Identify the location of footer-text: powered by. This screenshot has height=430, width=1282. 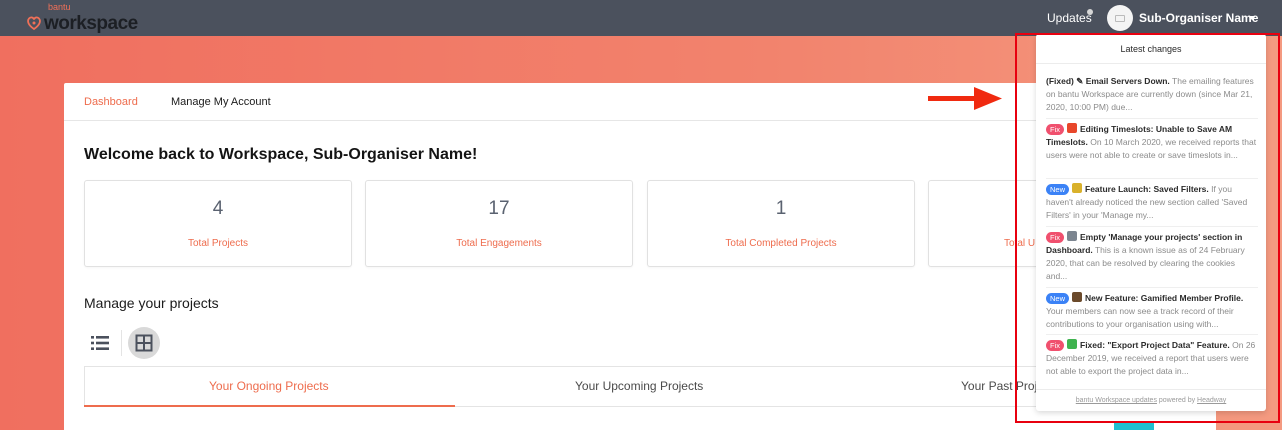
(1177, 400).